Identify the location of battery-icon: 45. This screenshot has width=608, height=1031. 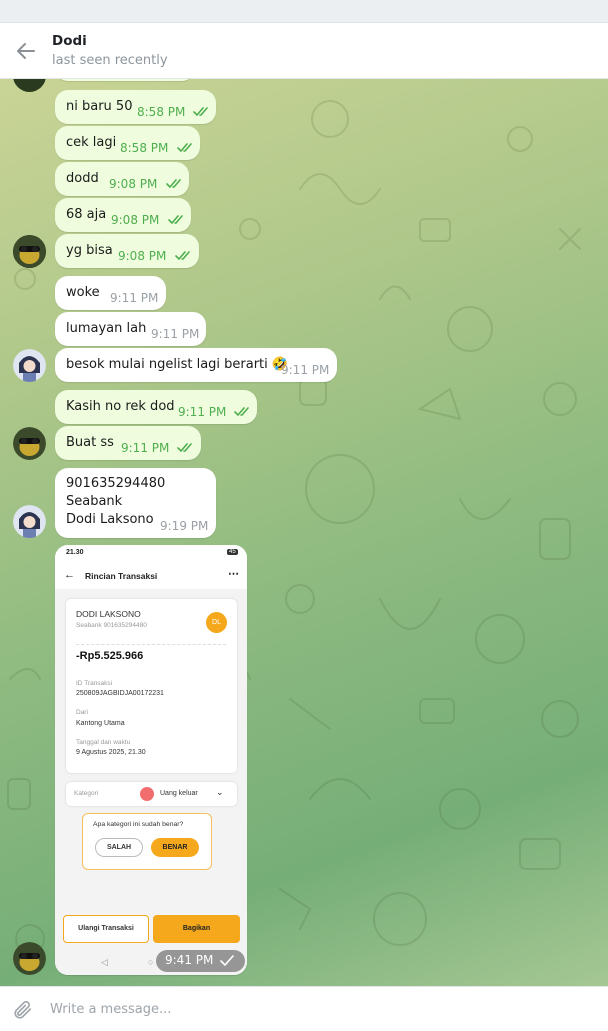
(232, 552).